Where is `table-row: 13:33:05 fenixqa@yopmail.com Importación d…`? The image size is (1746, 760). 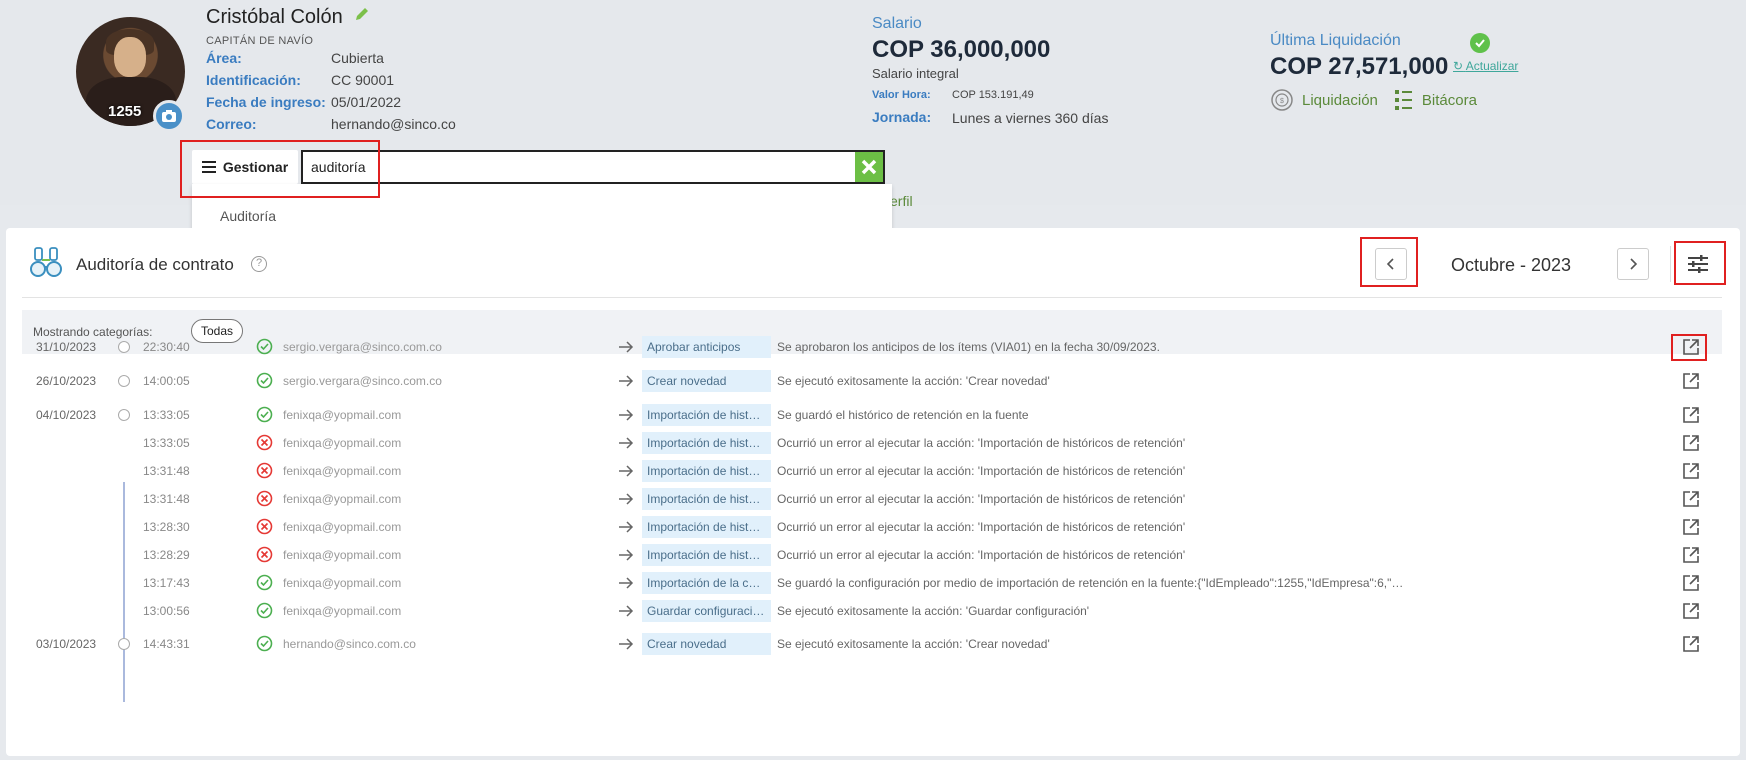 table-row: 13:33:05 fenixqa@yopmail.com Importación d… is located at coordinates (873, 443).